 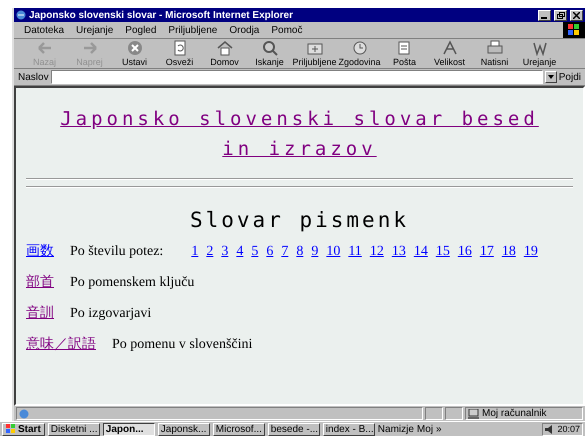 What do you see at coordinates (11, 429) in the screenshot?
I see `windows-logo-icon` at bounding box center [11, 429].